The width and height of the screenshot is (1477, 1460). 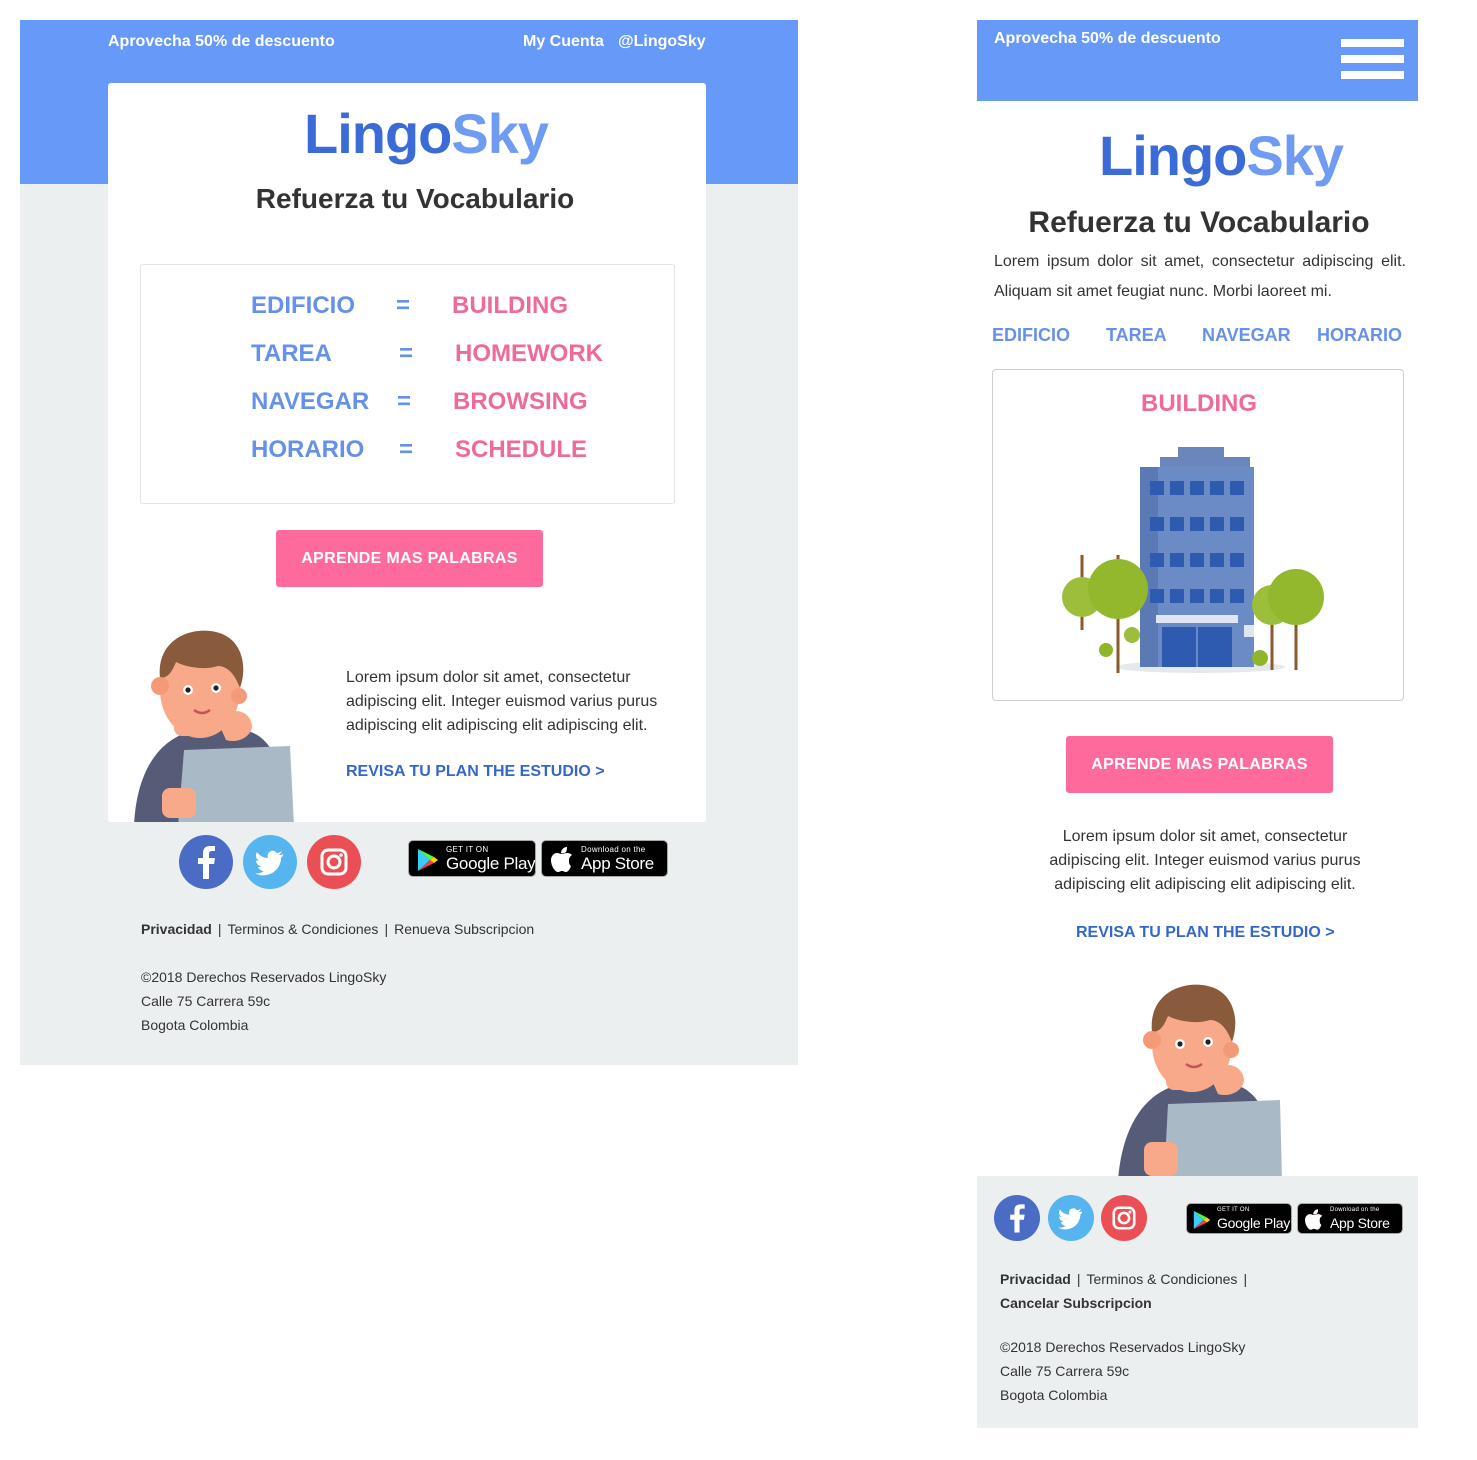 What do you see at coordinates (1372, 59) in the screenshot?
I see `hamburger-icon` at bounding box center [1372, 59].